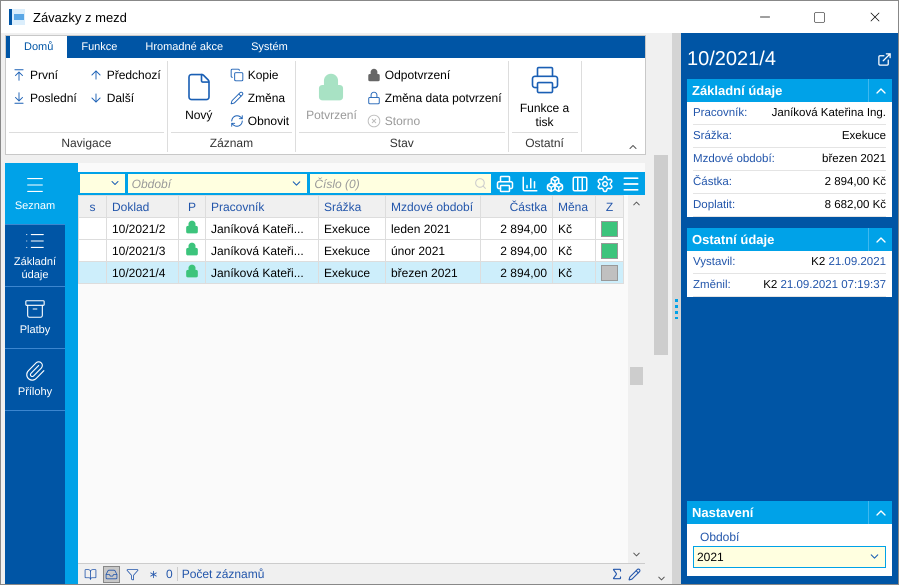 Image resolution: width=899 pixels, height=585 pixels. What do you see at coordinates (884, 59) in the screenshot?
I see `open-external-icon` at bounding box center [884, 59].